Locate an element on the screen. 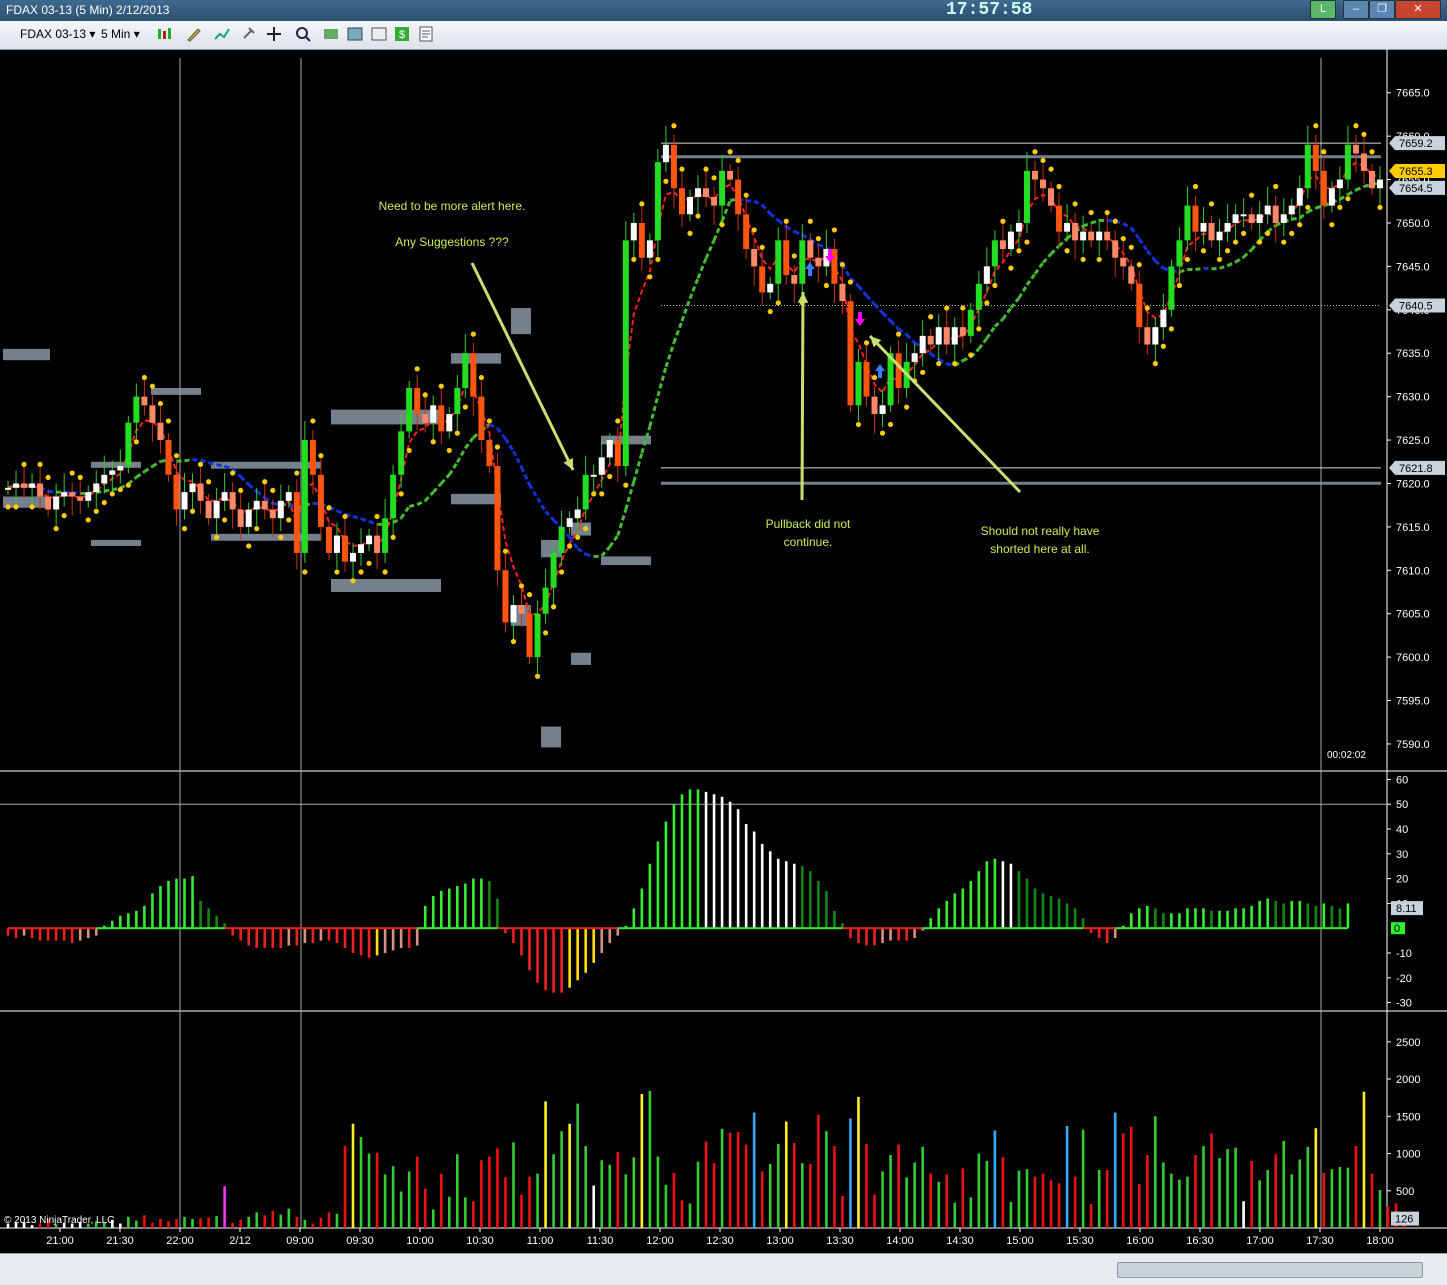 The image size is (1447, 1285). price-tick-label: 7625.0 is located at coordinates (1413, 441).